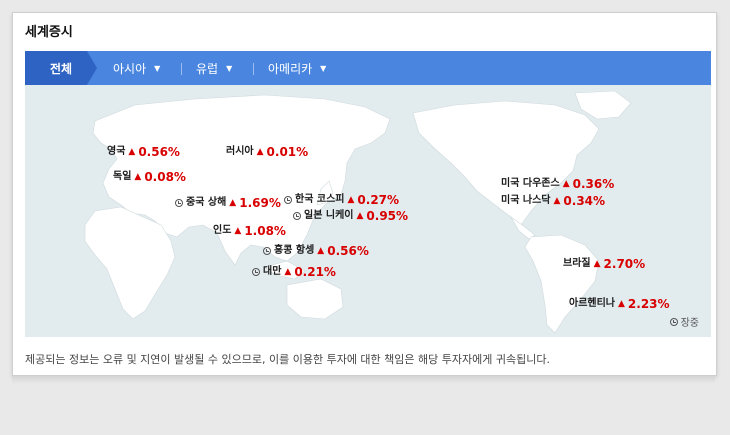  What do you see at coordinates (207, 68) in the screenshot?
I see `tab-europe-label: 유럽` at bounding box center [207, 68].